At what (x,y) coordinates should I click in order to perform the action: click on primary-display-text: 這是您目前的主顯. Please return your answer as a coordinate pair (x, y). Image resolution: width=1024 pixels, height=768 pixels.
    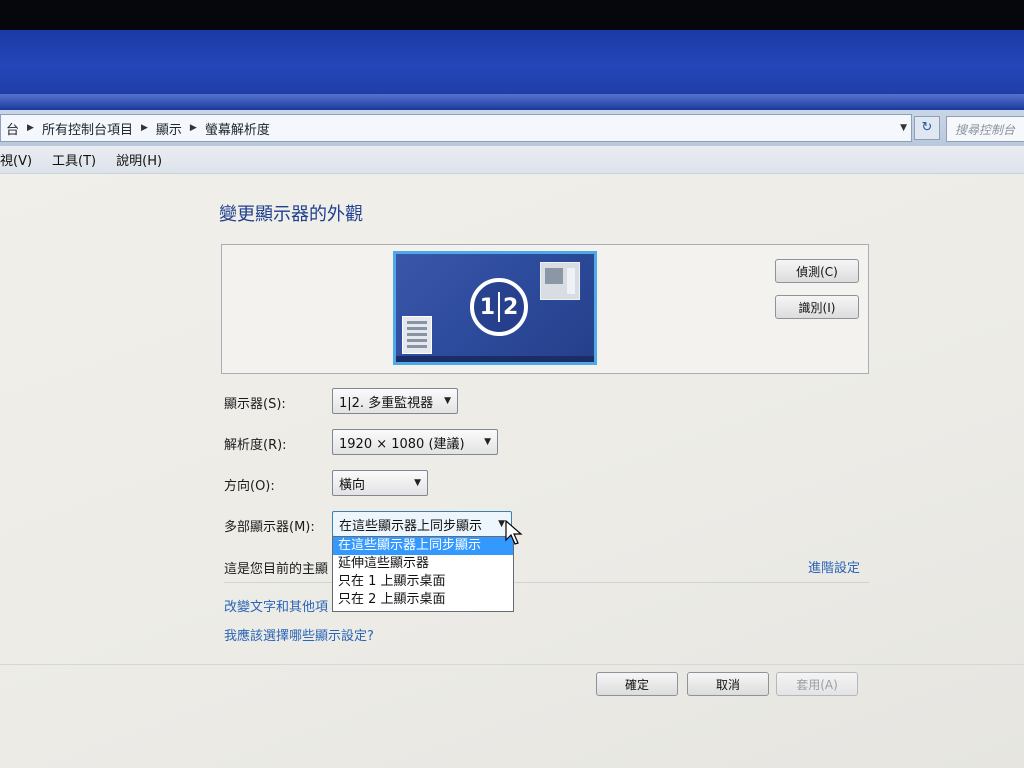
    Looking at the image, I should click on (276, 569).